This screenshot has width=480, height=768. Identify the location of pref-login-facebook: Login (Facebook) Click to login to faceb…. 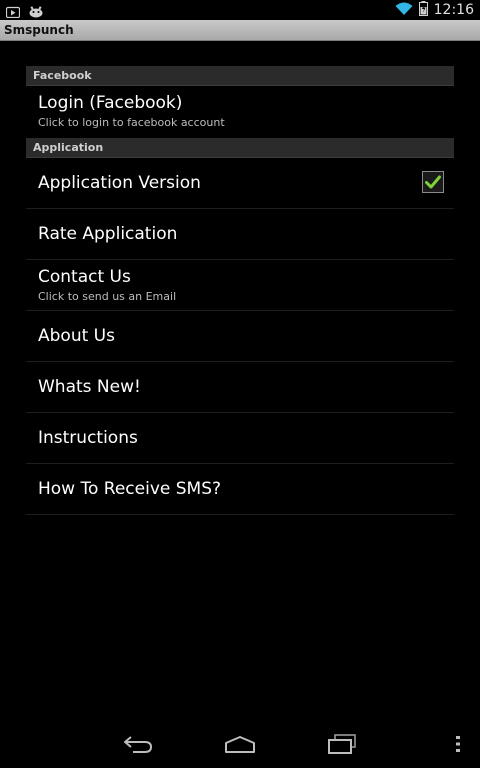
(240, 112).